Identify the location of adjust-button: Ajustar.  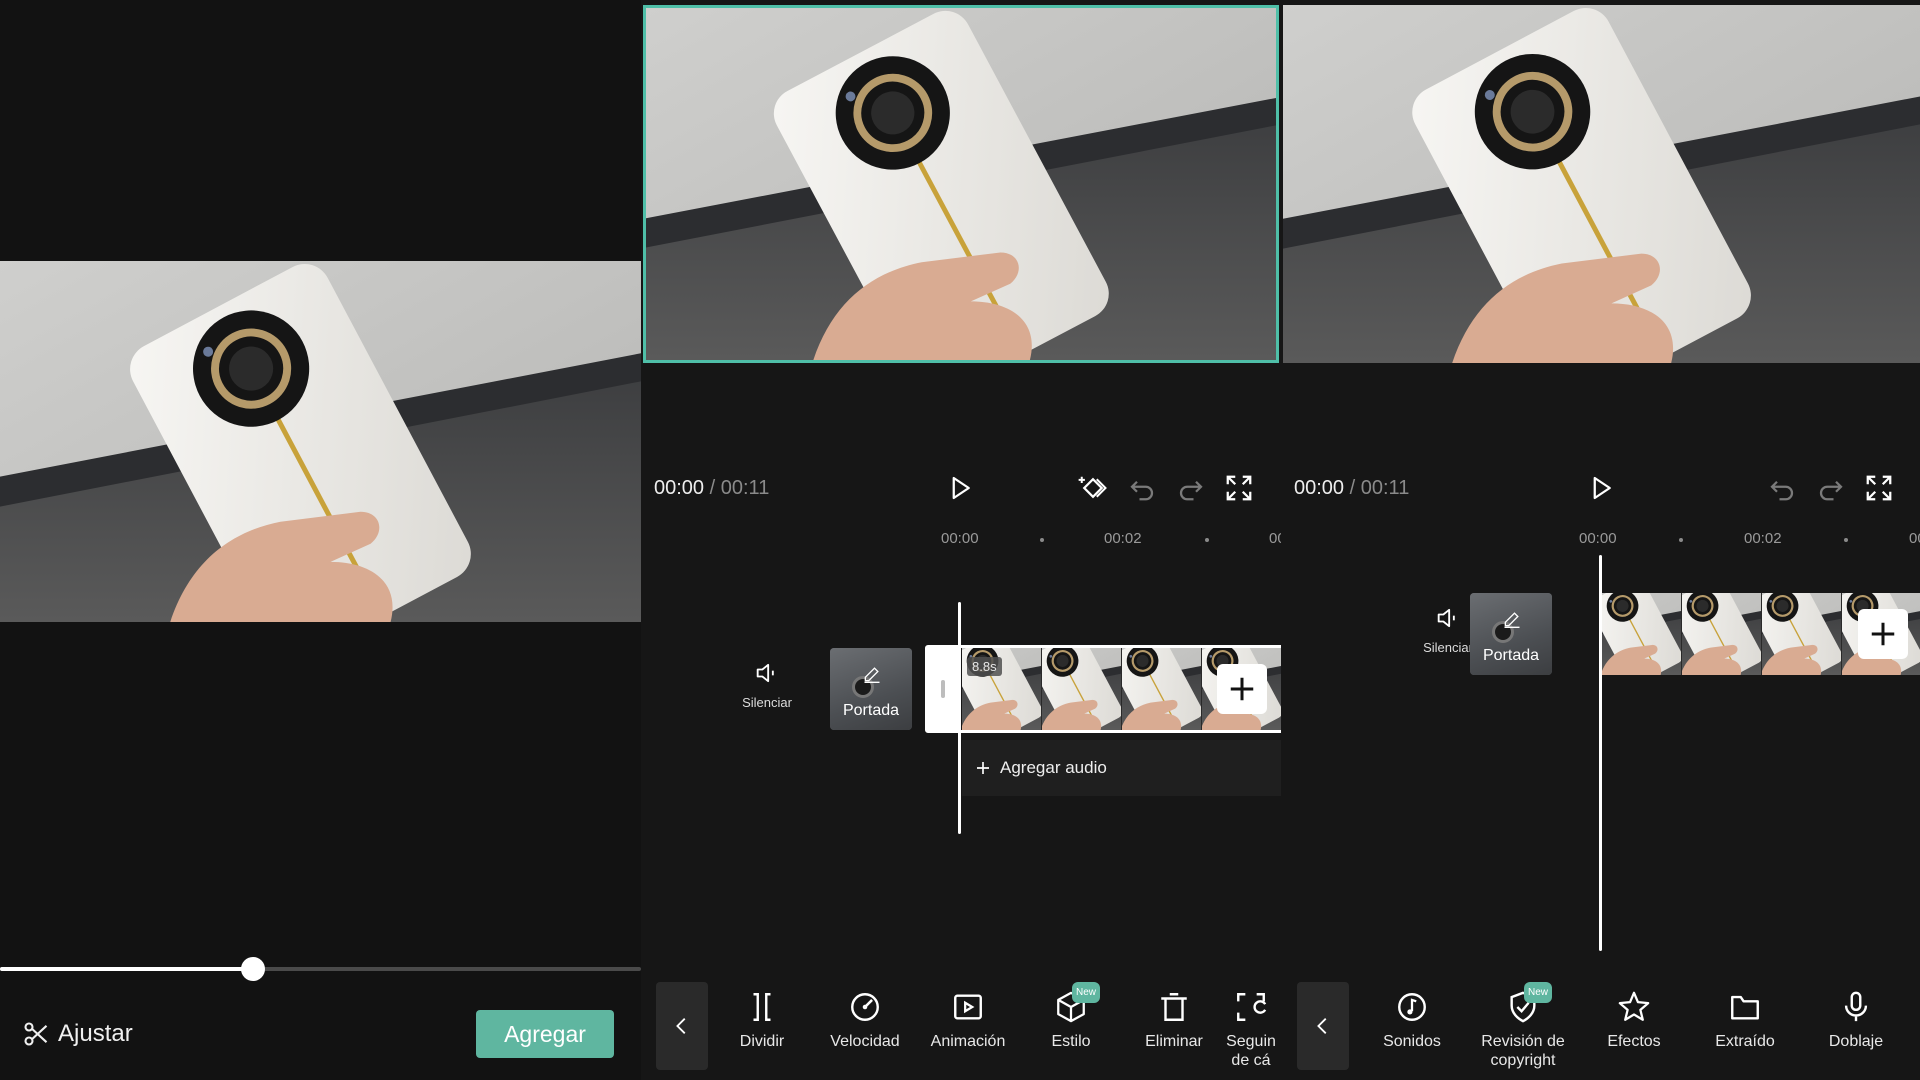
(77, 1034).